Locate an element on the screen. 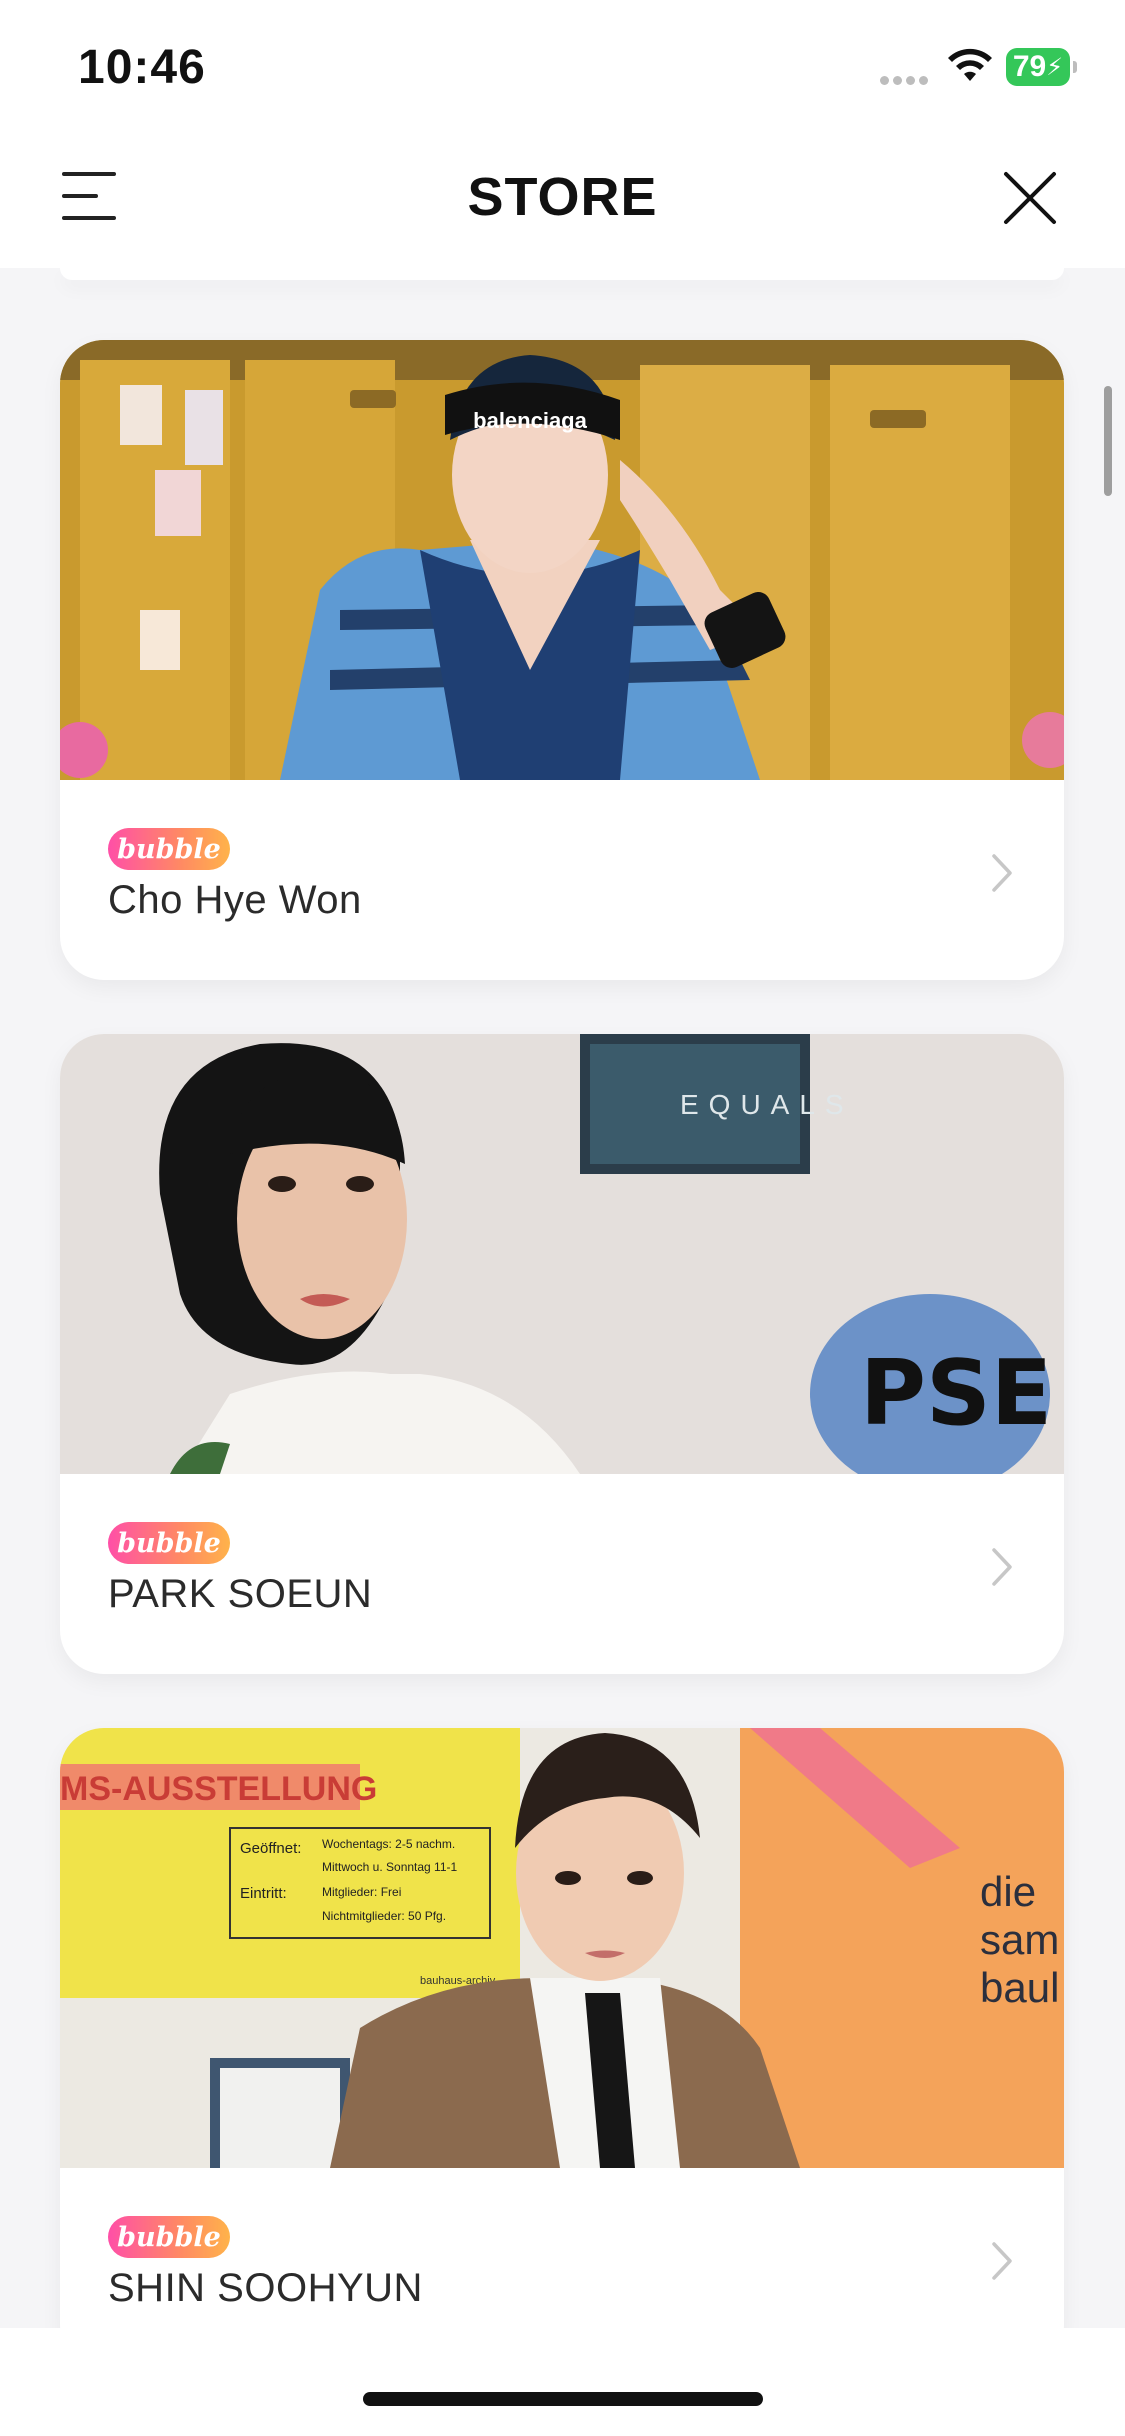 This screenshot has width=1125, height=2436. poster-word: die is located at coordinates (1008, 1891).